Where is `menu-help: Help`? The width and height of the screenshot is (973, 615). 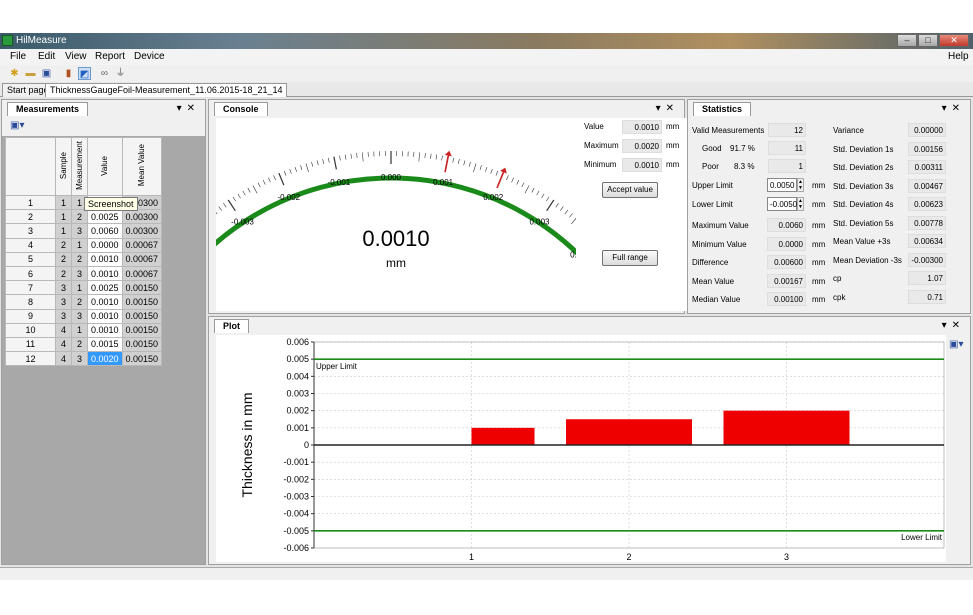
menu-help: Help is located at coordinates (958, 56).